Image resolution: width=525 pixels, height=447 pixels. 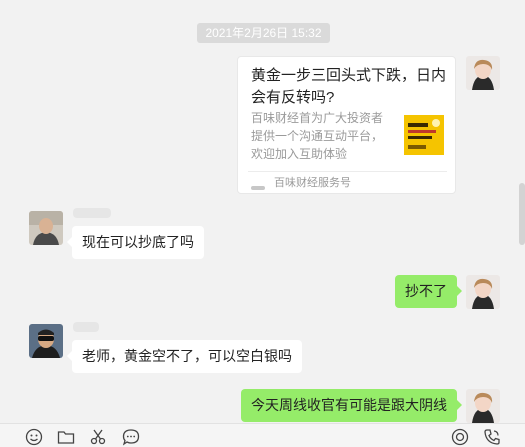 What do you see at coordinates (492, 437) in the screenshot?
I see `voice-call-icon` at bounding box center [492, 437].